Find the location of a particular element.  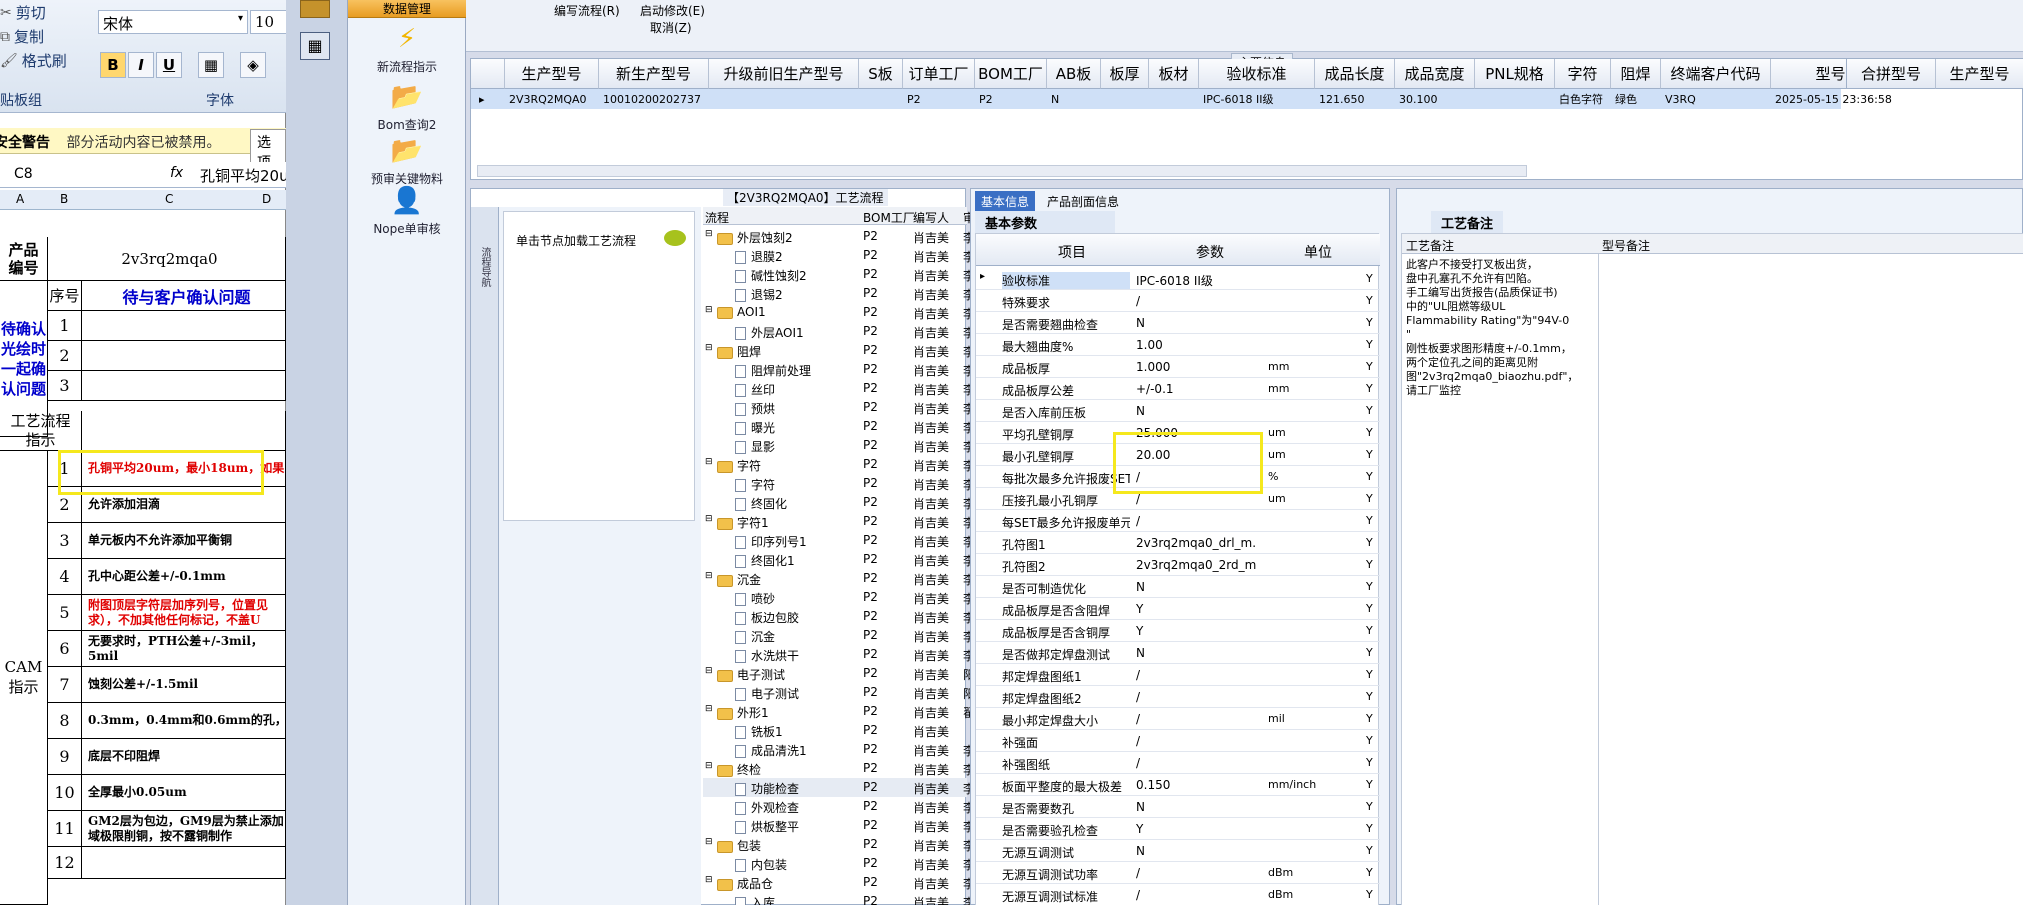

tree-node: ⊟ 外形1 is located at coordinates (737, 712).